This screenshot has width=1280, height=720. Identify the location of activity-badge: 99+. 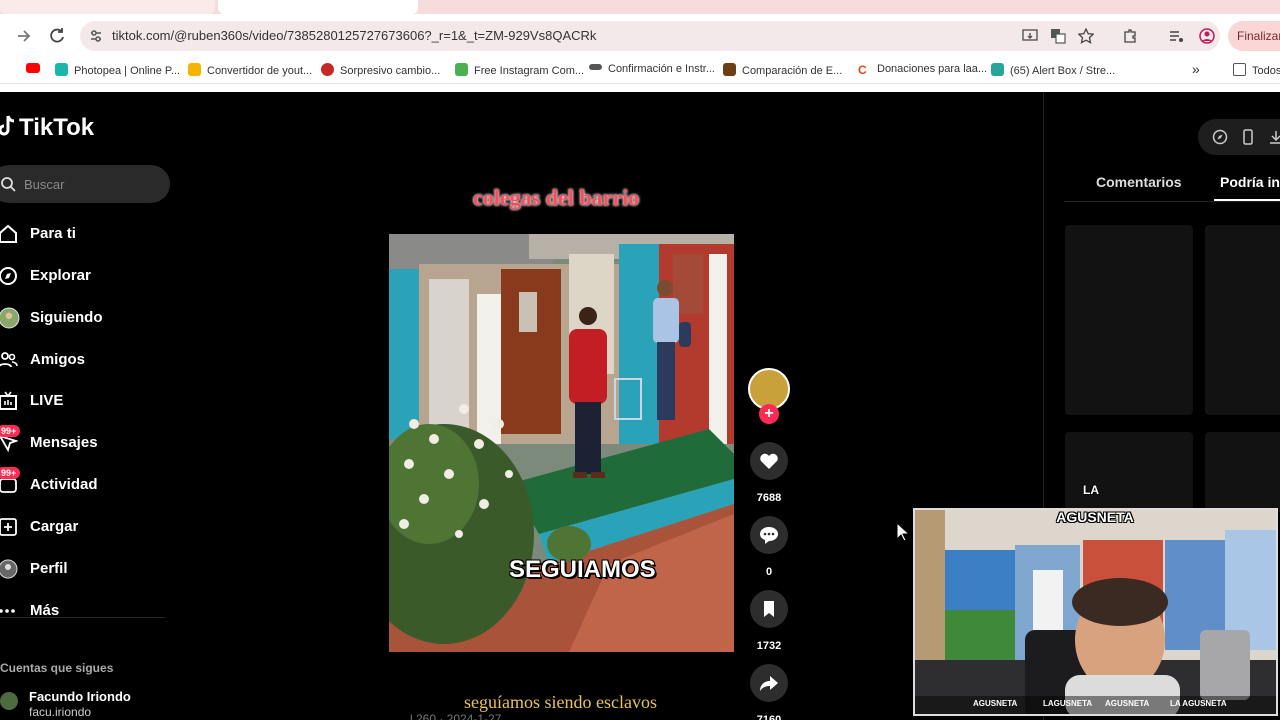
(10, 473).